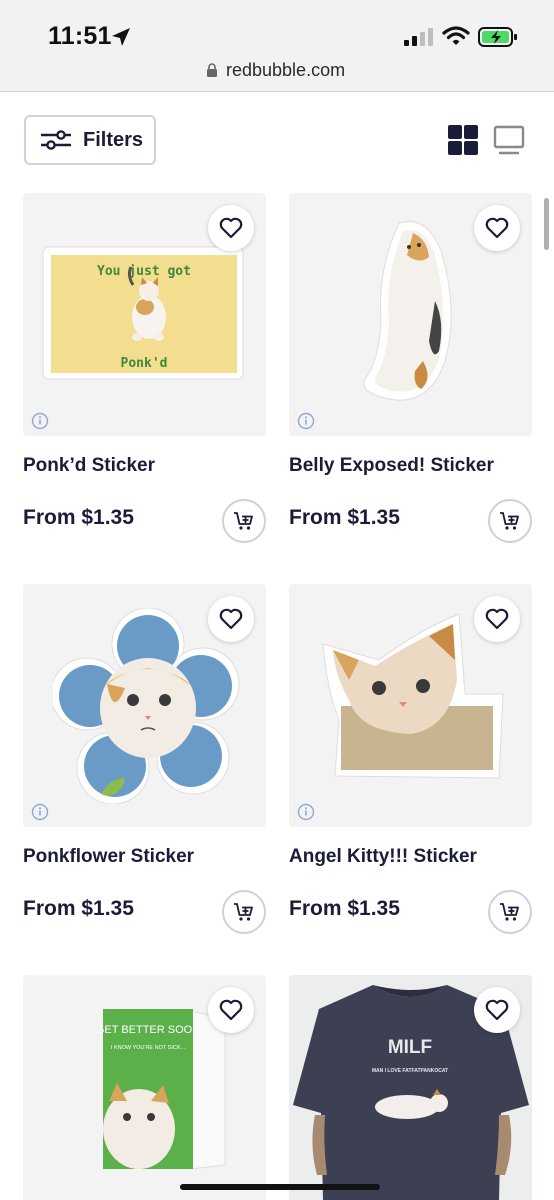  I want to click on url-text: redbubble.com, so click(286, 70).